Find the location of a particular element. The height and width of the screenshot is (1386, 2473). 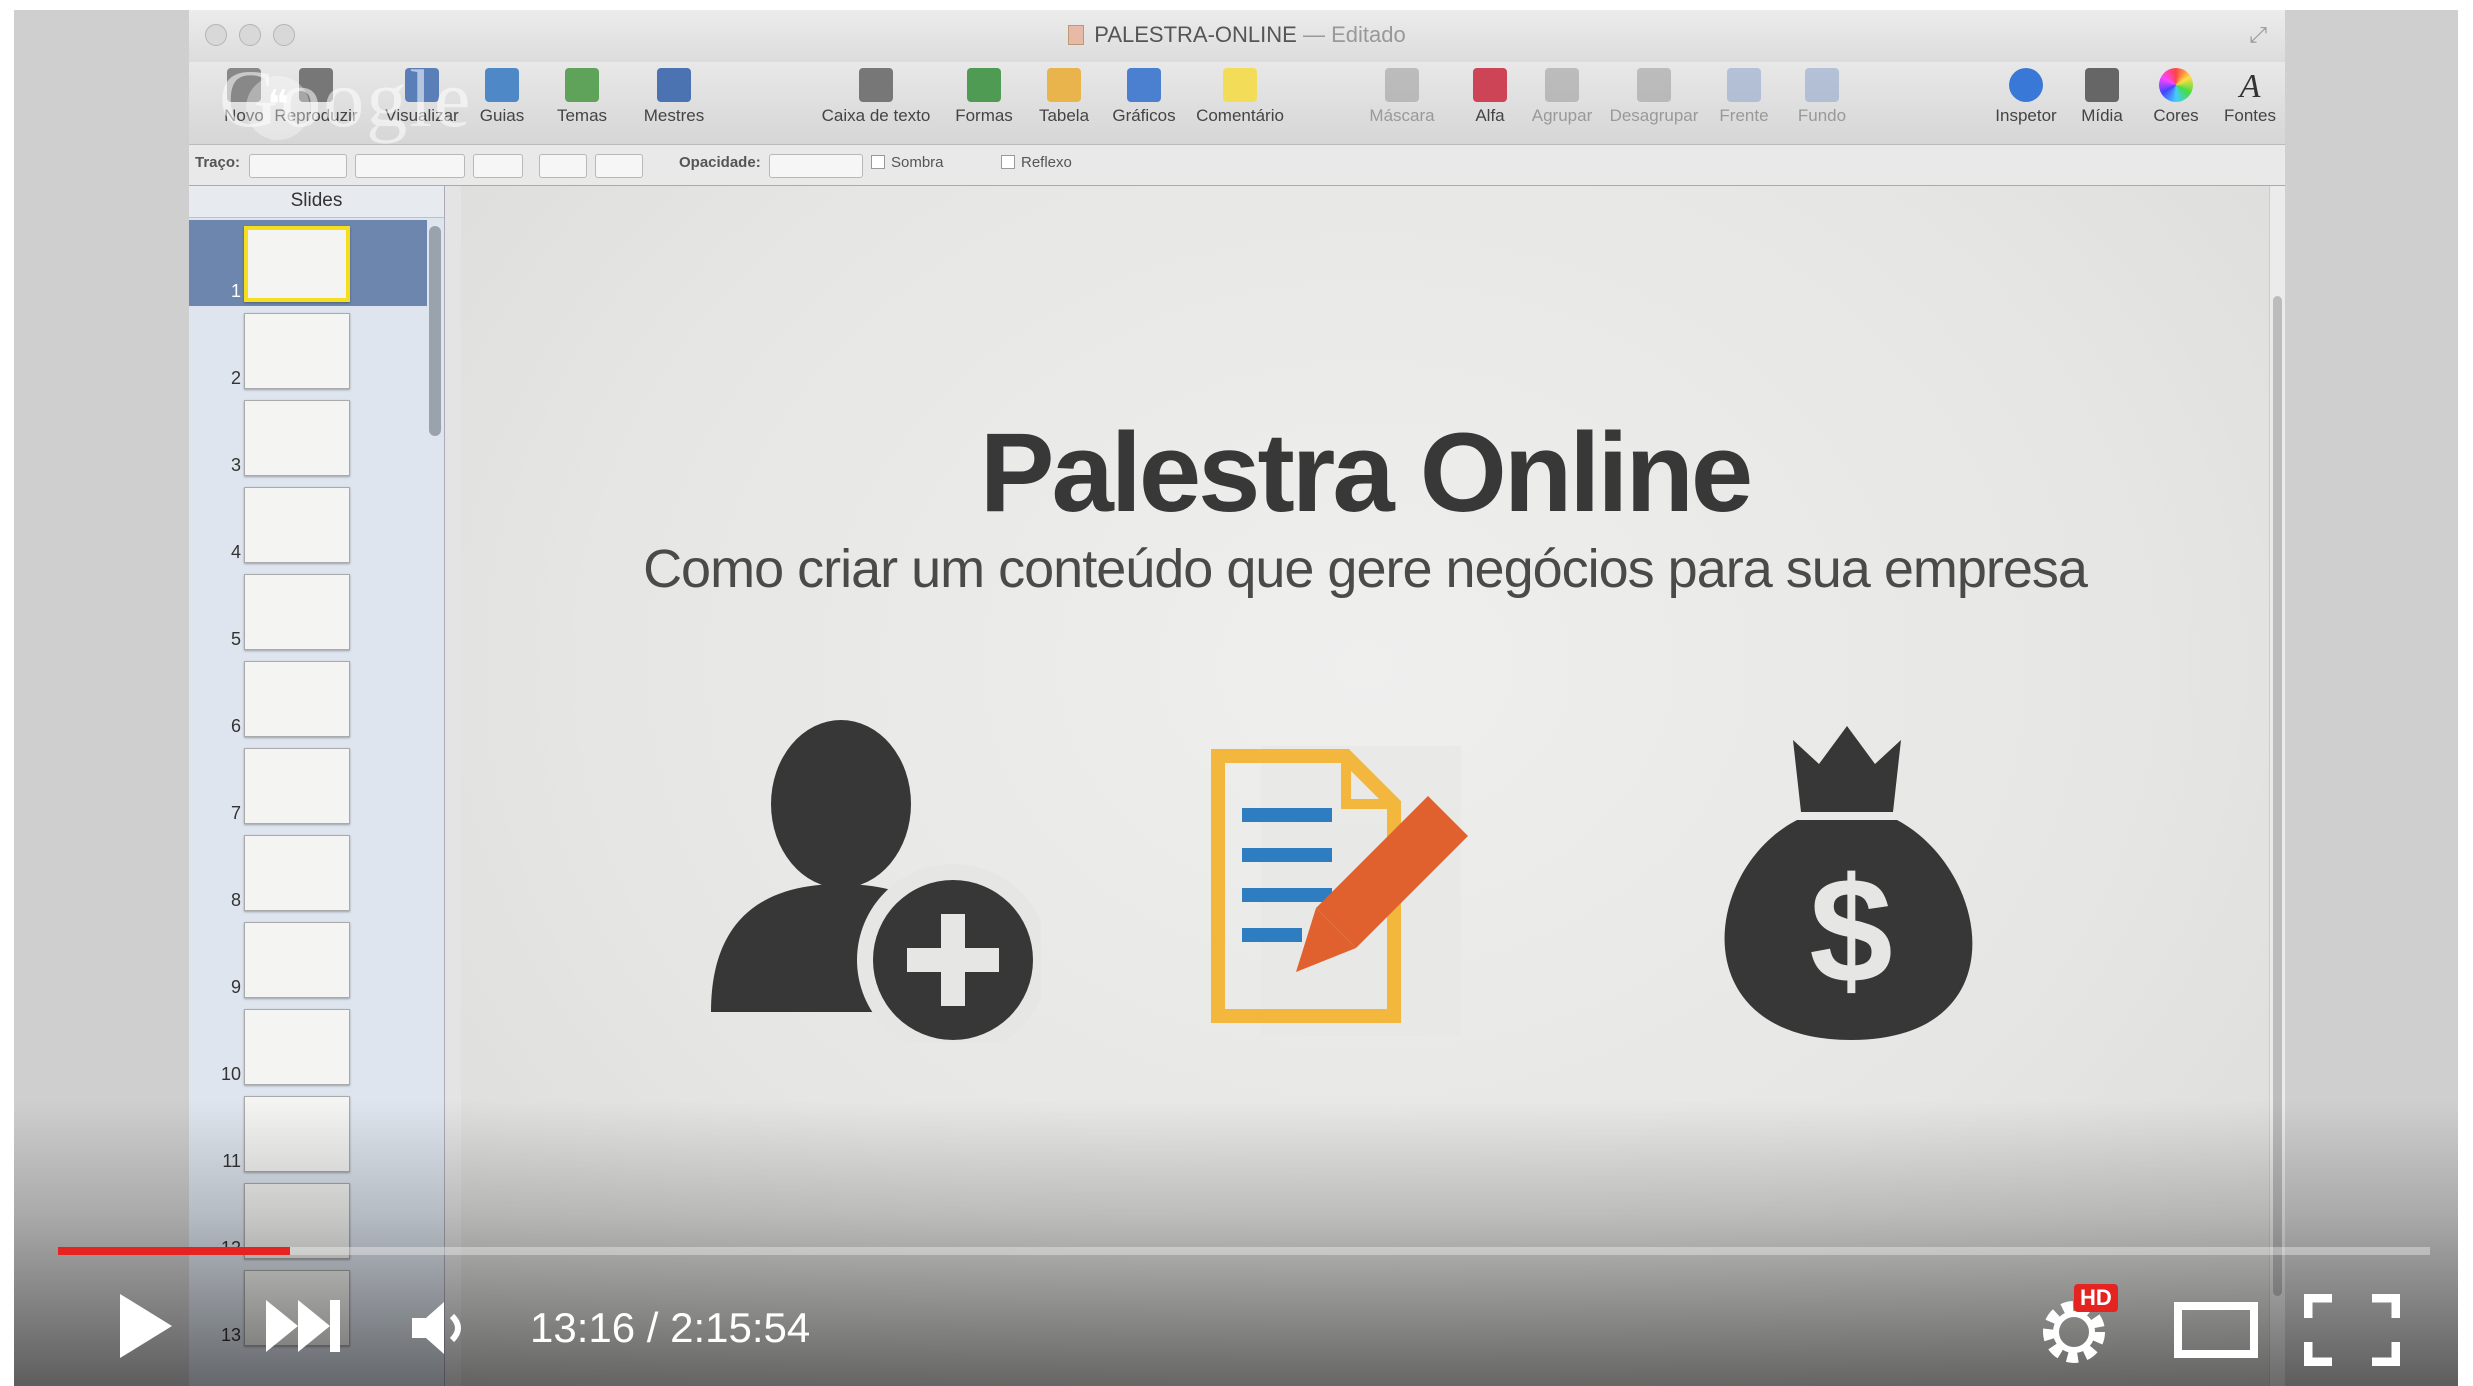

slide-number: 6 is located at coordinates (235, 726).